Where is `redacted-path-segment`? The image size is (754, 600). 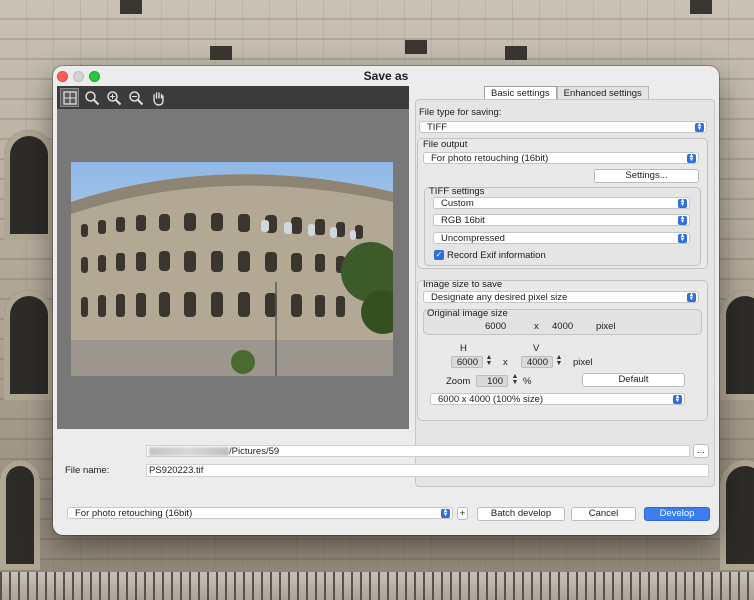
redacted-path-segment is located at coordinates (189, 451).